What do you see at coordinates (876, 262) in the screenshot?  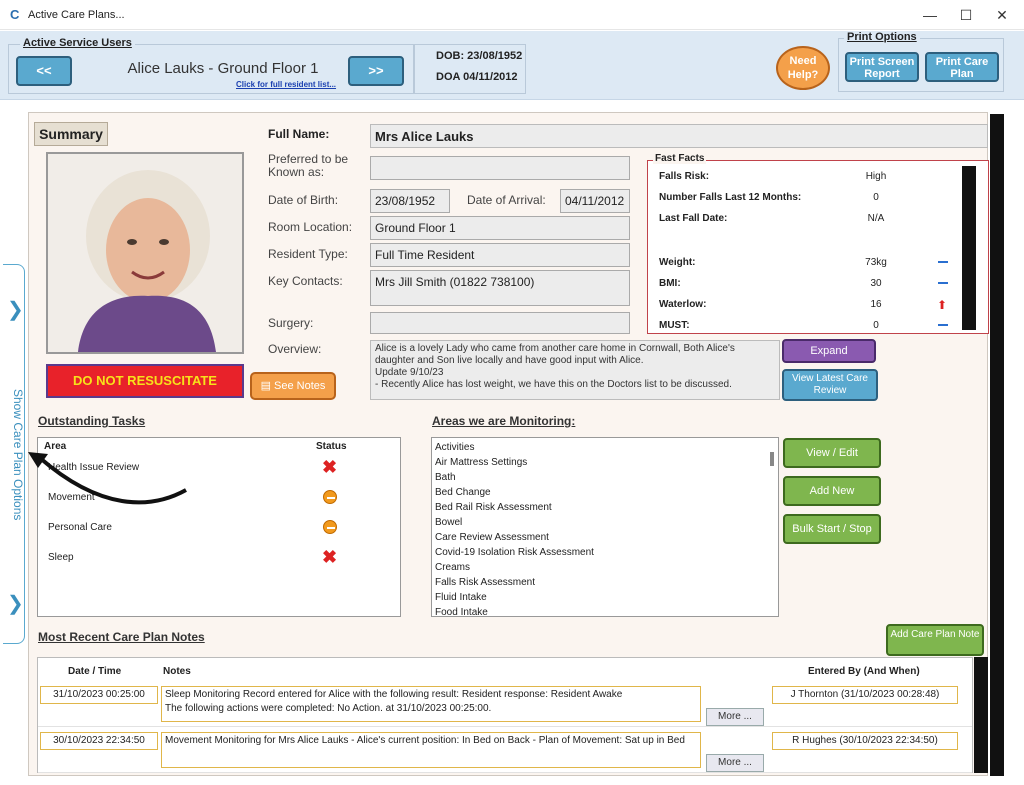 I see `fast-fact-value: 73kg` at bounding box center [876, 262].